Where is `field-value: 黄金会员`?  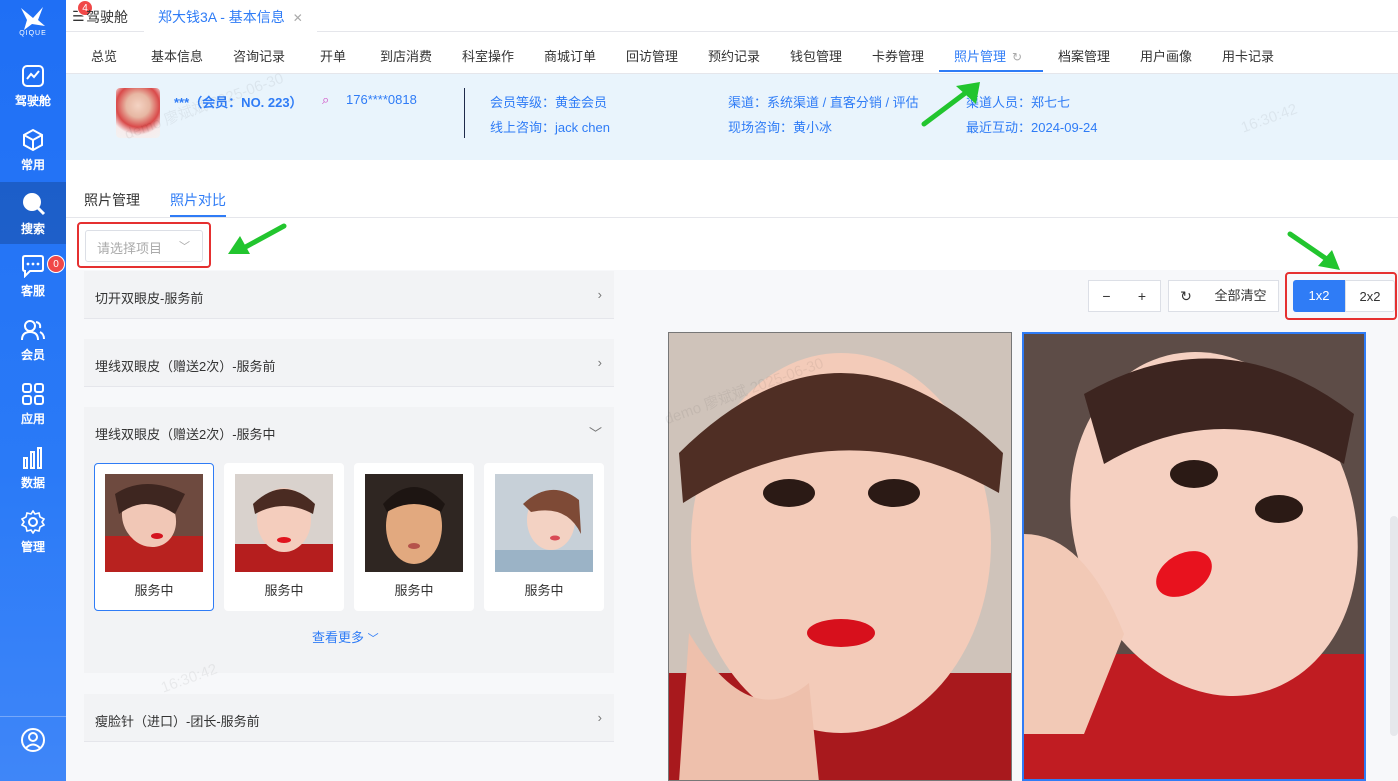 field-value: 黄金会员 is located at coordinates (581, 102).